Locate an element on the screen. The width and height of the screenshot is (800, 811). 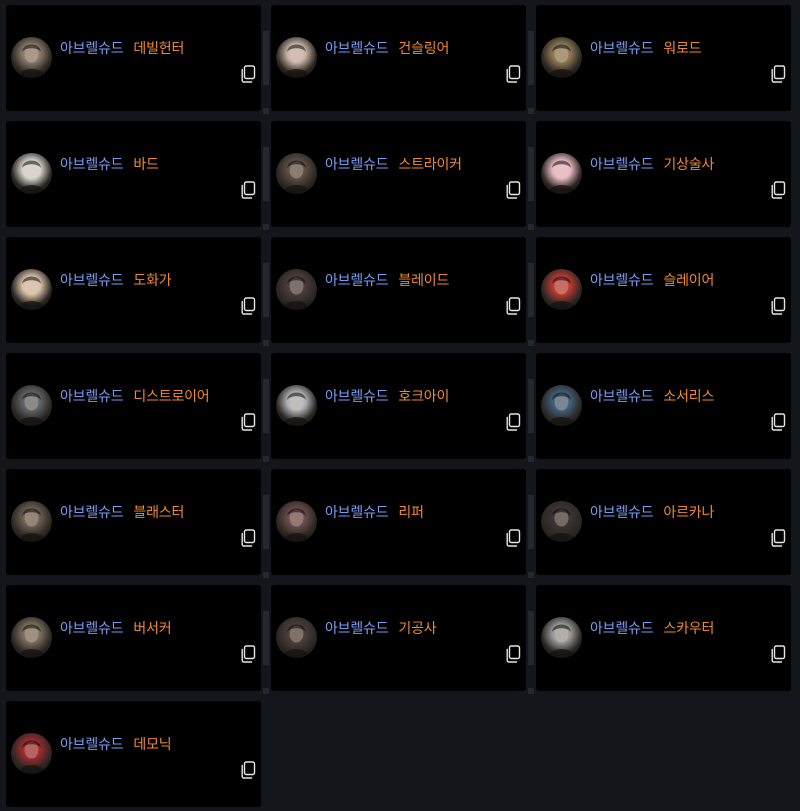
scouter-portrait-icon is located at coordinates (561, 637).